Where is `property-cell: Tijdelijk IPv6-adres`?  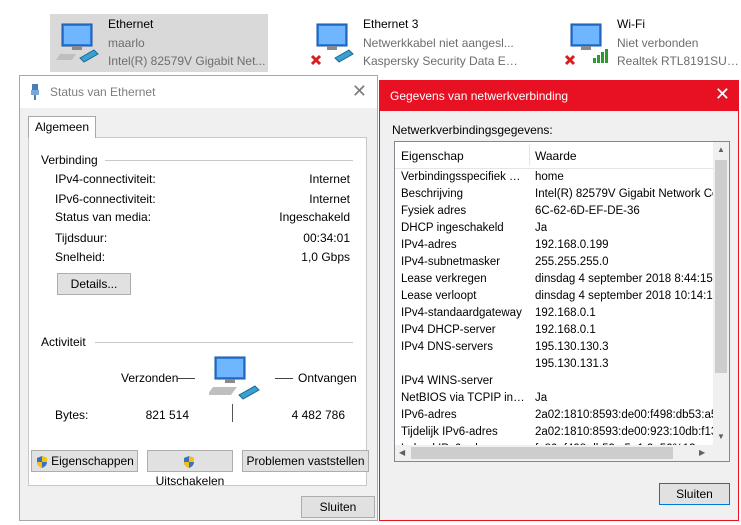 property-cell: Tijdelijk IPv6-adres is located at coordinates (449, 432).